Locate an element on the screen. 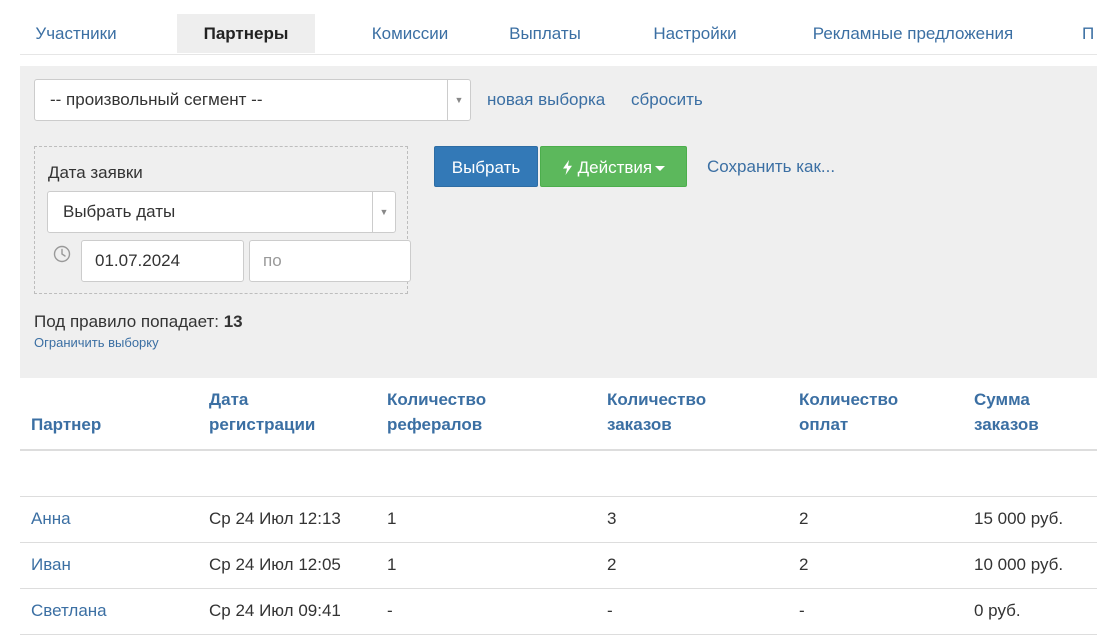 Image resolution: width=1097 pixels, height=637 pixels. date-range-select-value: Выбрать даты is located at coordinates (119, 211).